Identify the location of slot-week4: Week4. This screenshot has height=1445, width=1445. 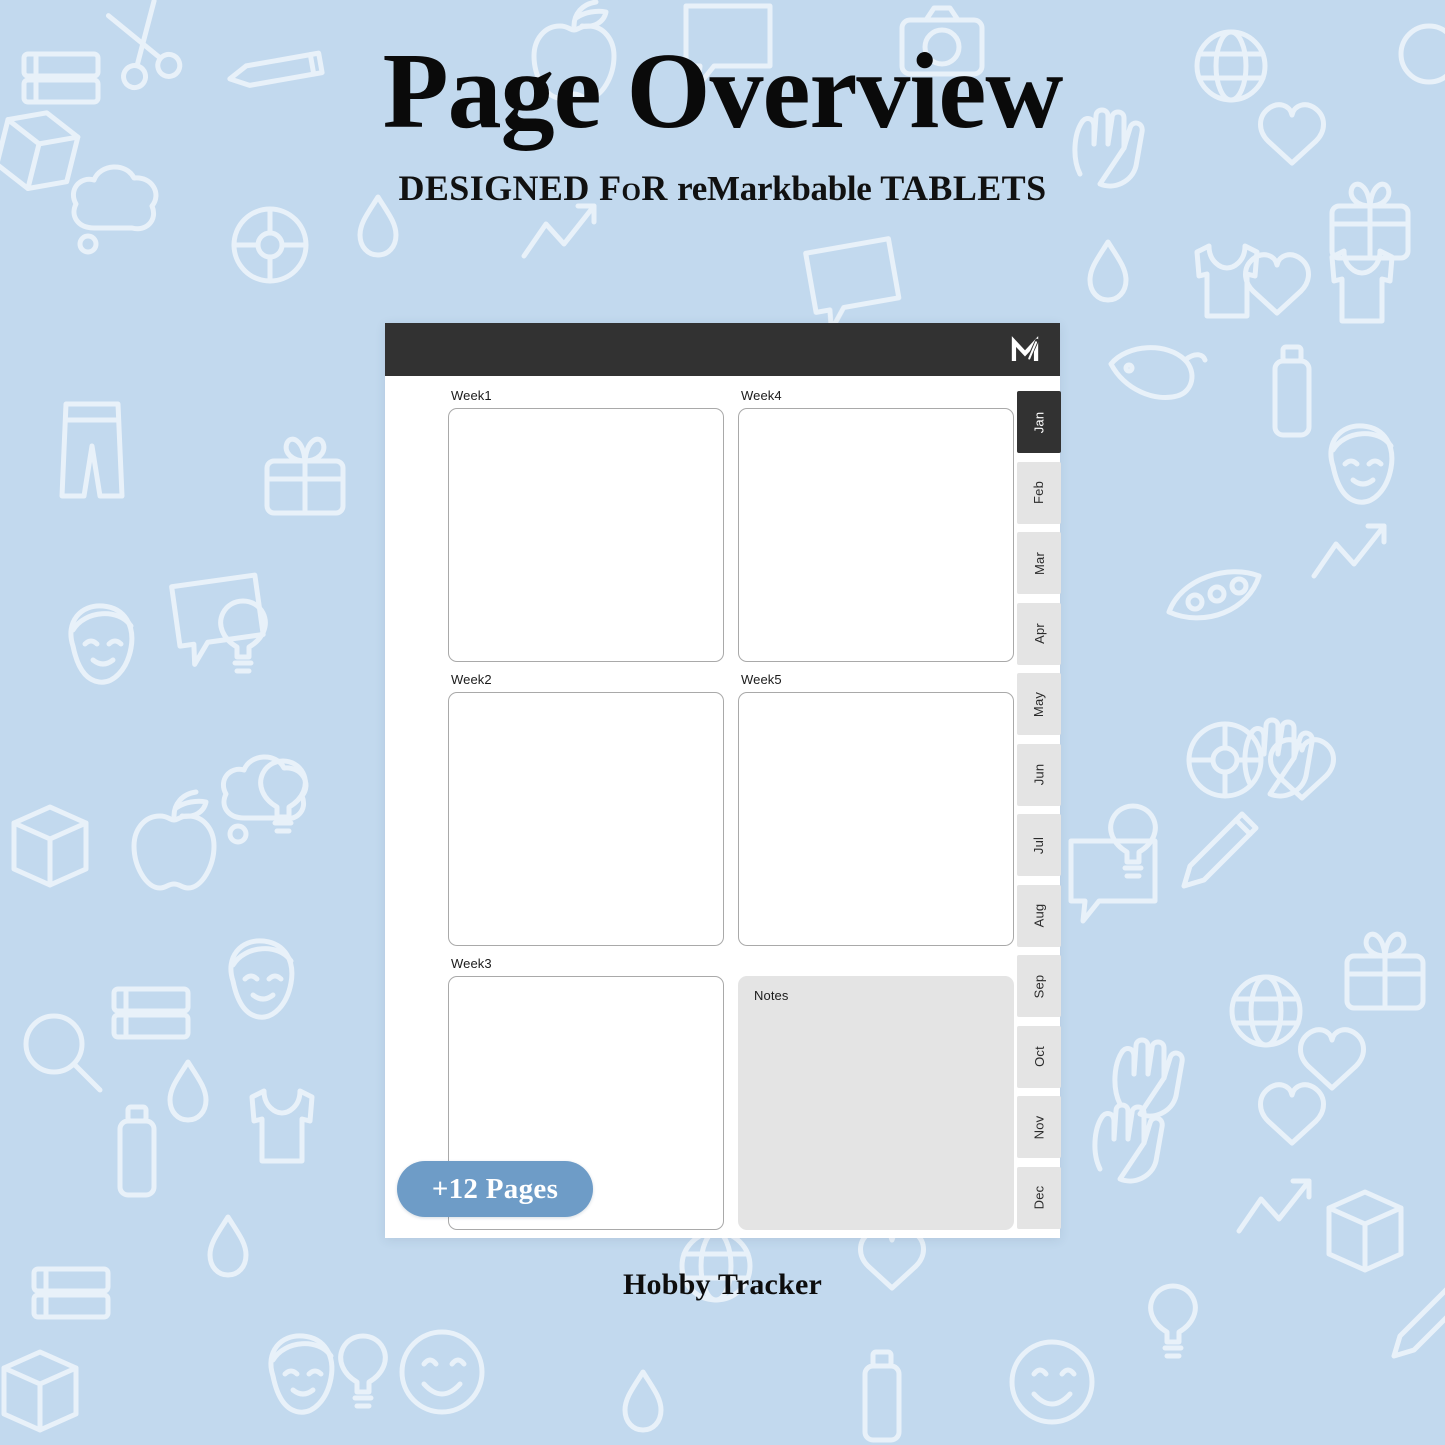
(876, 524).